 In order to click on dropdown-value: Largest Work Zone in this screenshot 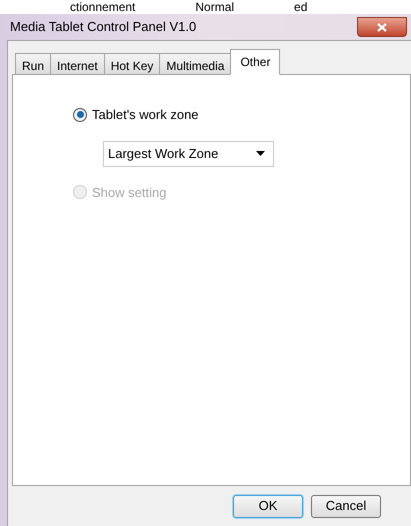, I will do `click(163, 153)`.